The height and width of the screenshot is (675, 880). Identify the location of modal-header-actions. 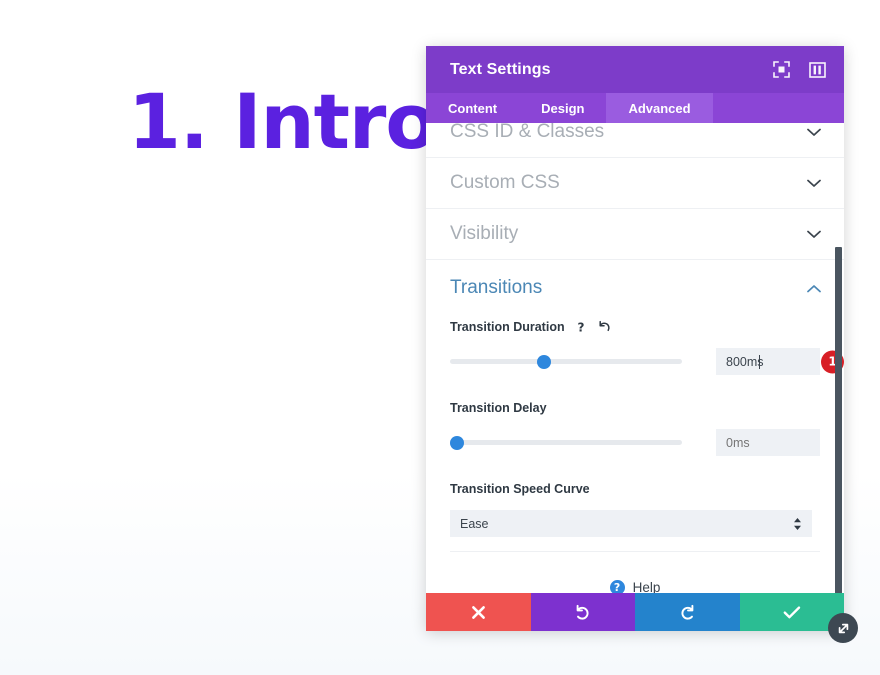
(799, 70).